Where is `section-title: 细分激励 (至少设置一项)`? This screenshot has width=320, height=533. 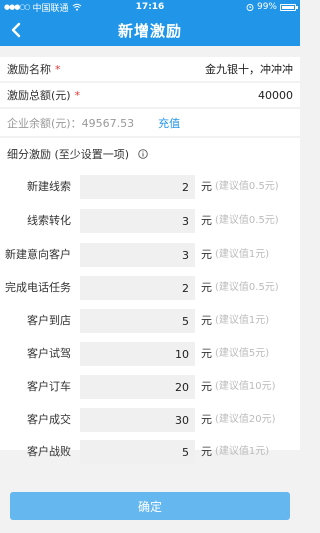 section-title: 细分激励 (至少设置一项) is located at coordinates (68, 154).